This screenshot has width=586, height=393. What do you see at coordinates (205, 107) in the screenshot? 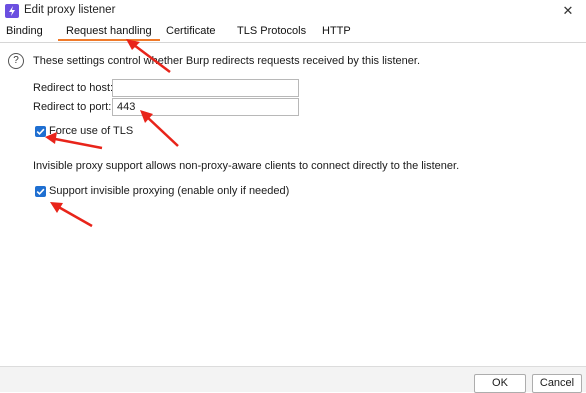
I see `redirect-port-input: 443` at bounding box center [205, 107].